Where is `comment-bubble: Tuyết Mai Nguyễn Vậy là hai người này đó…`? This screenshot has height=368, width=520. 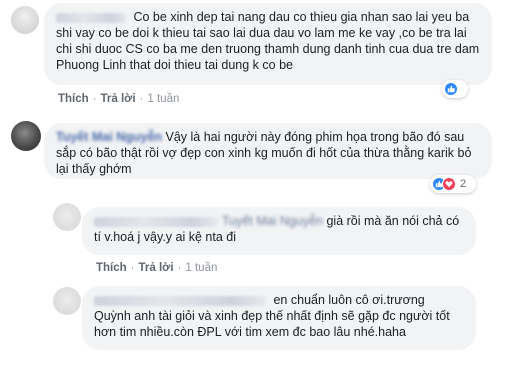
comment-bubble: Tuyết Mai Nguyễn Vậy là hai người này đó… is located at coordinates (268, 151).